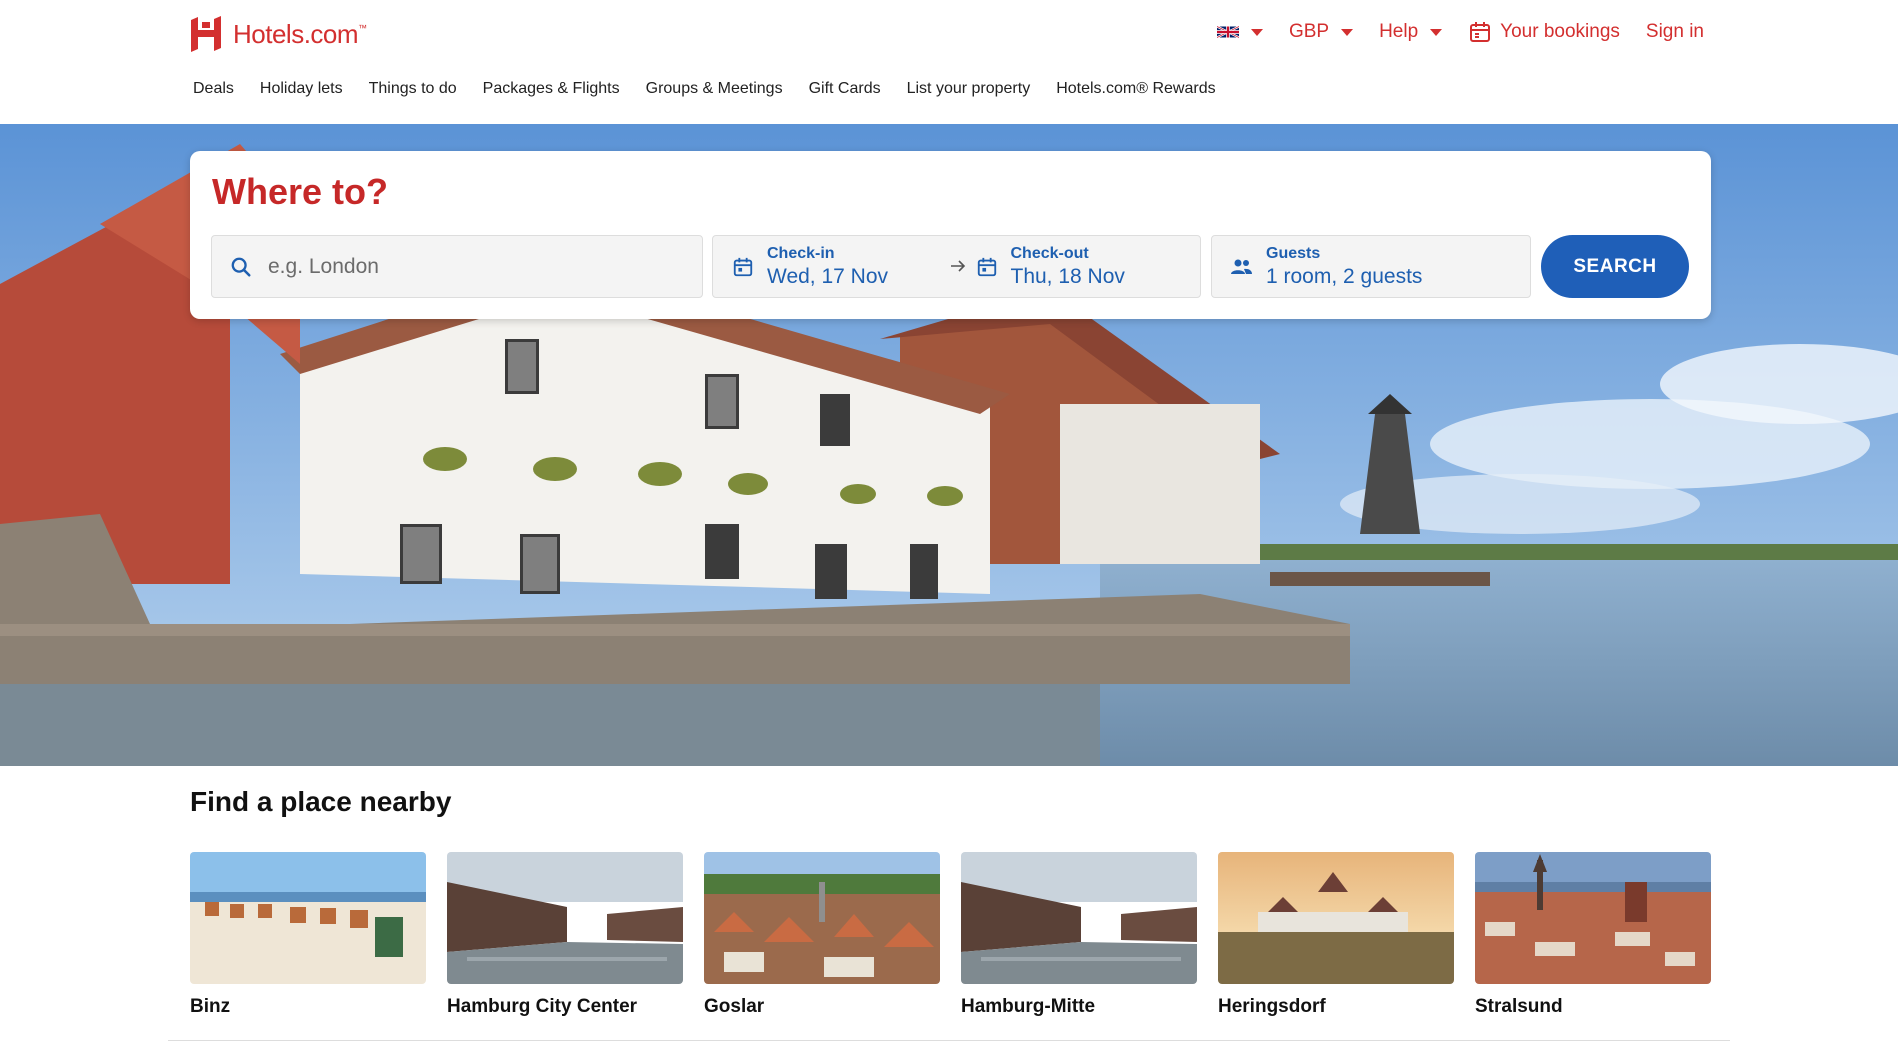 Image resolution: width=1898 pixels, height=1052 pixels. Describe the element at coordinates (734, 1006) in the screenshot. I see `place-name: Goslar` at that location.